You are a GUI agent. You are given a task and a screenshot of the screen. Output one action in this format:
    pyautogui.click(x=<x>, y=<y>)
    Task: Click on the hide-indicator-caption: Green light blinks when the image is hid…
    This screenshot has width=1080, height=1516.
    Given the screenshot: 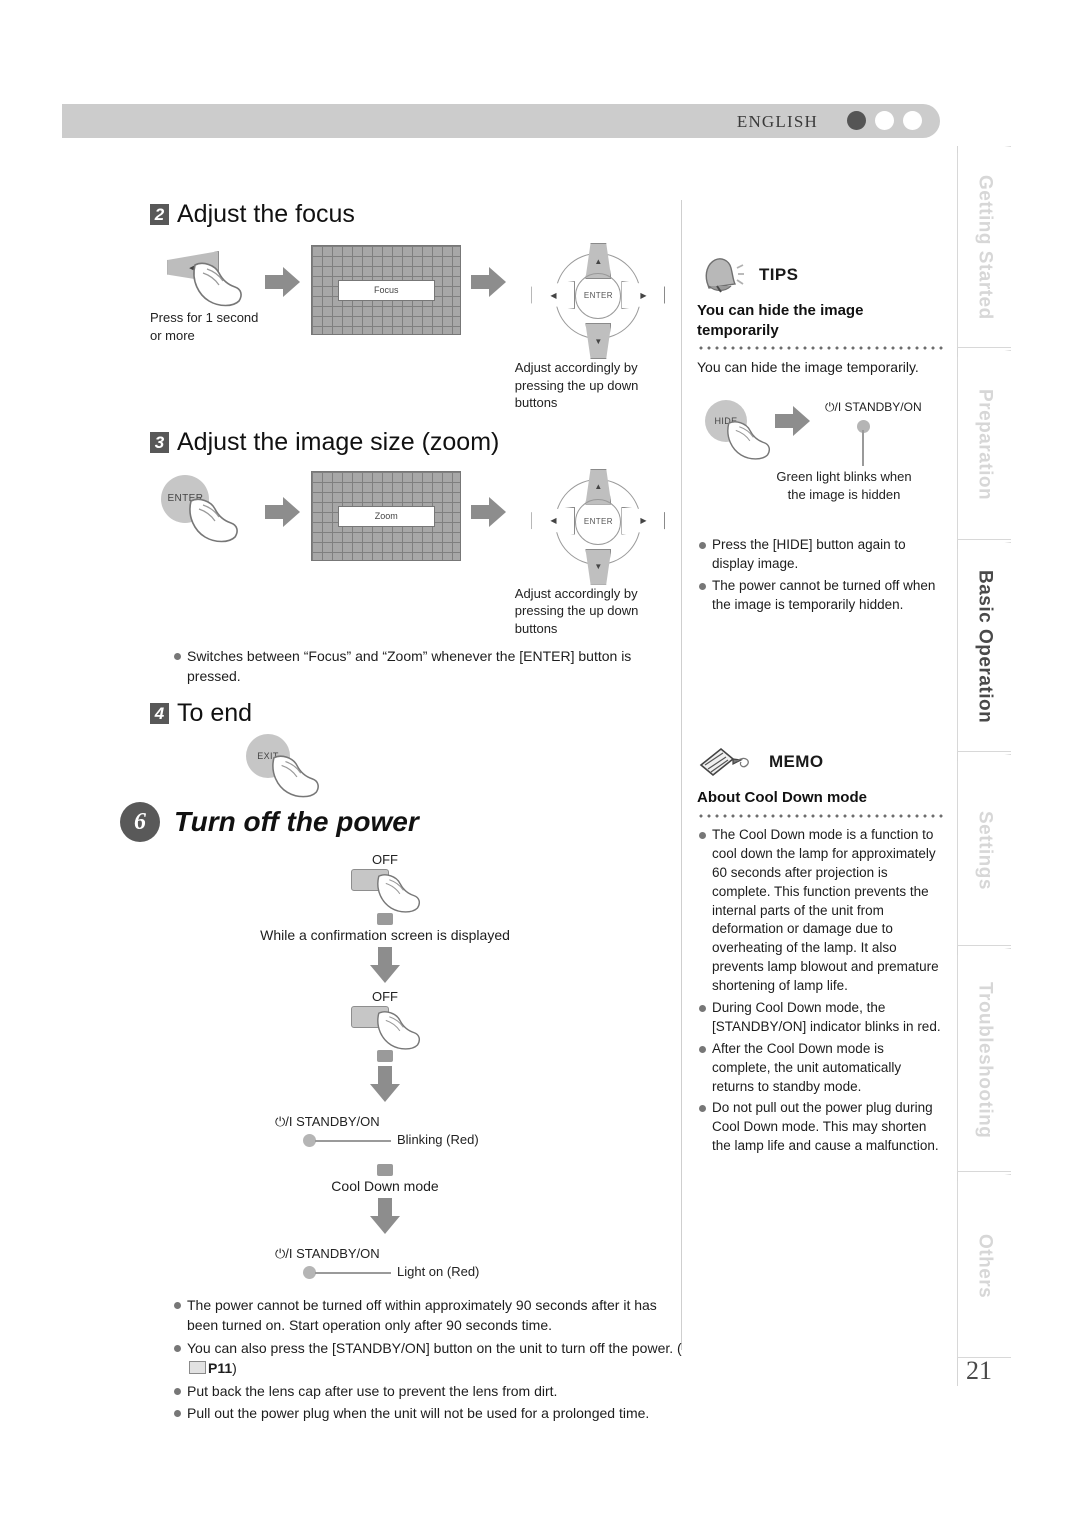 What is the action you would take?
    pyautogui.click(x=844, y=485)
    